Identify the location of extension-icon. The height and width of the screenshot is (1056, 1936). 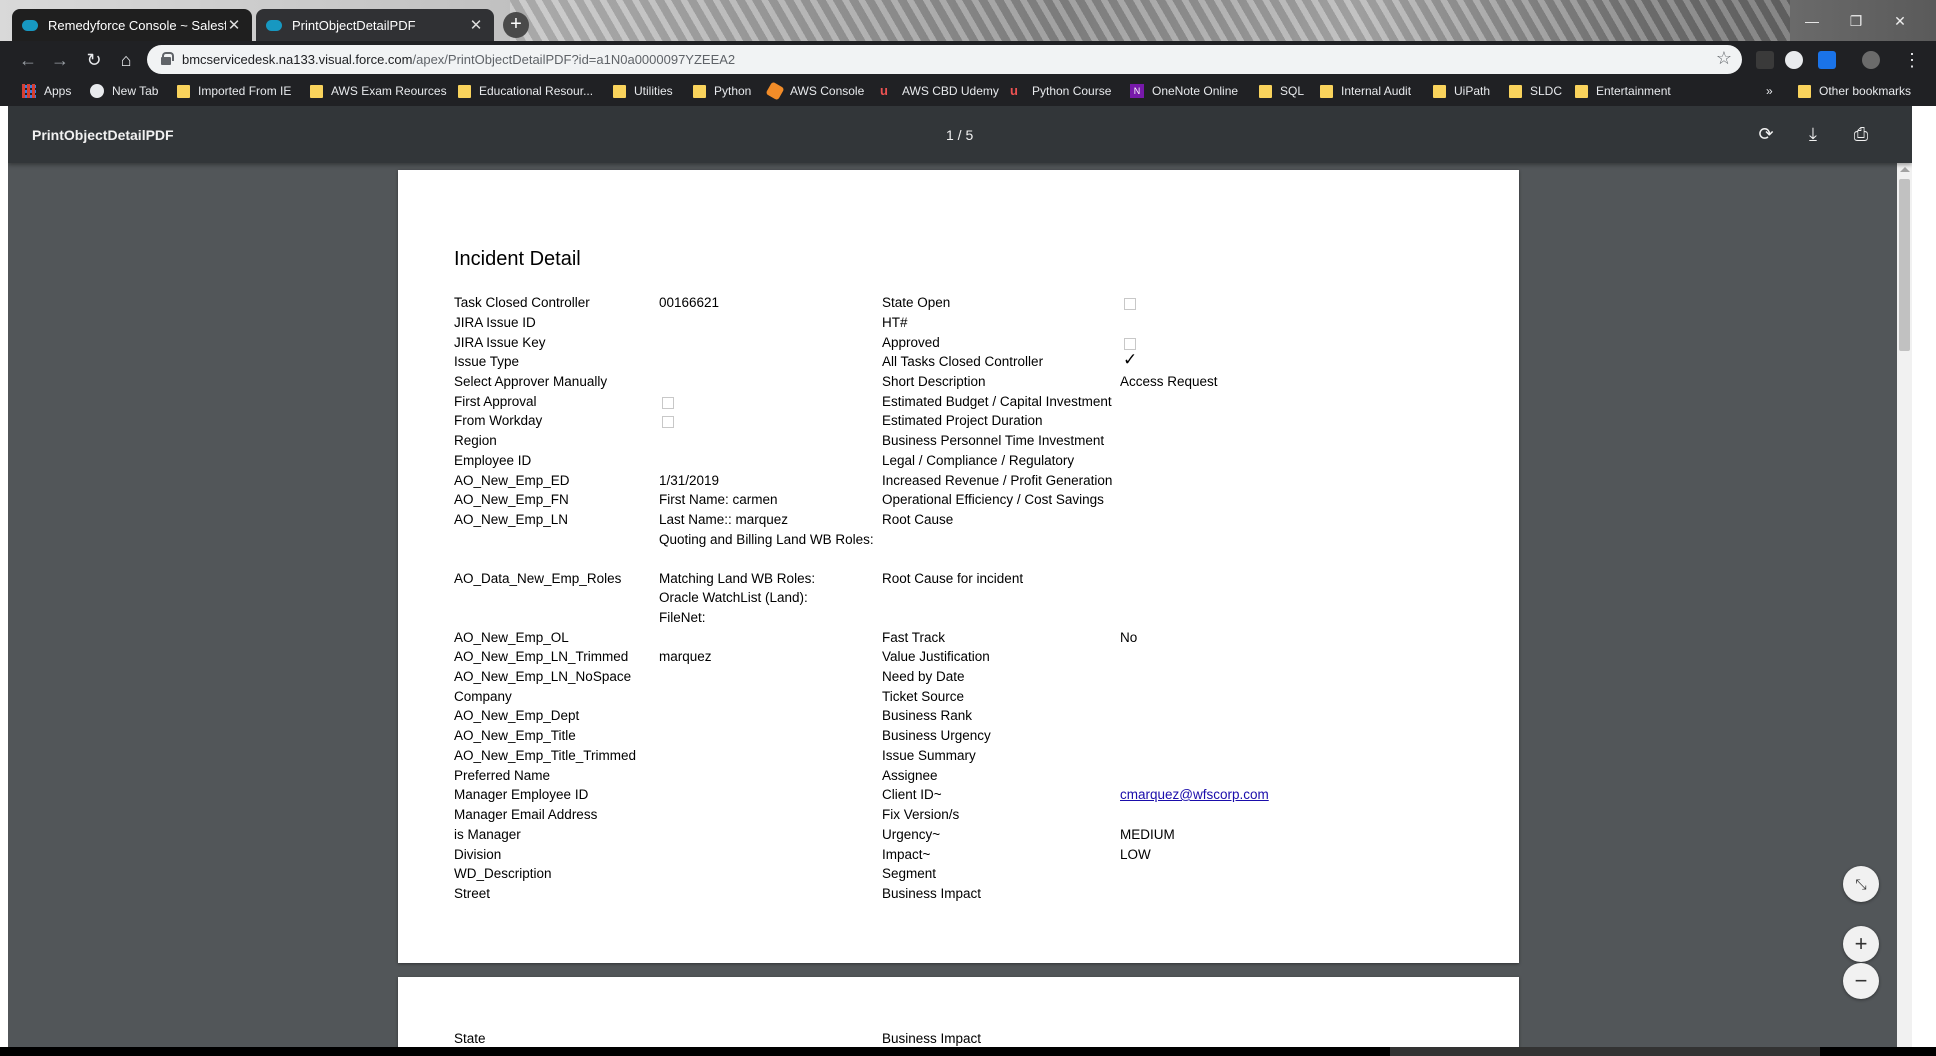
(1765, 60).